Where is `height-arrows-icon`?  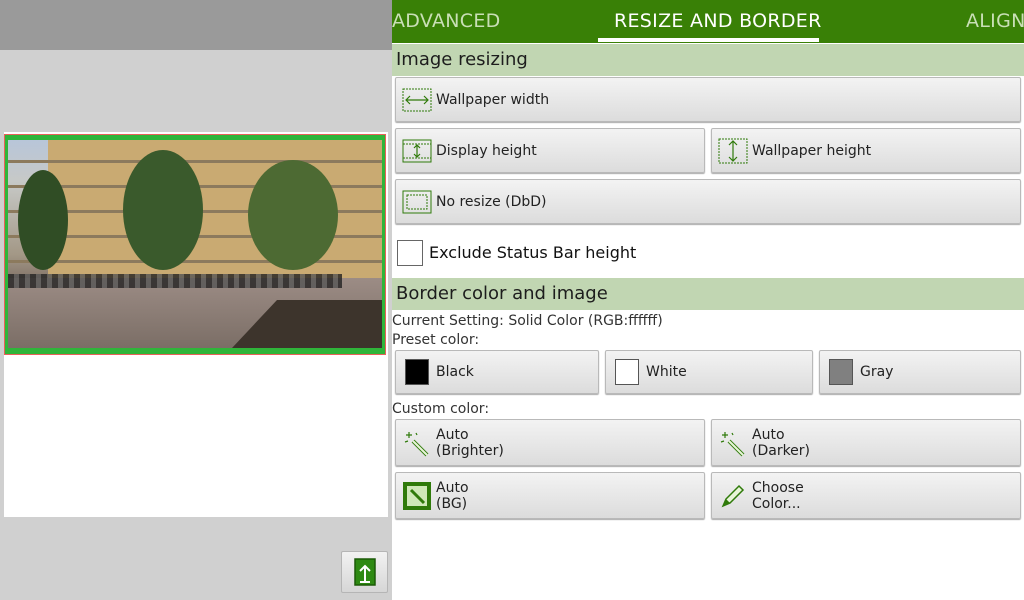
height-arrows-icon is located at coordinates (417, 151).